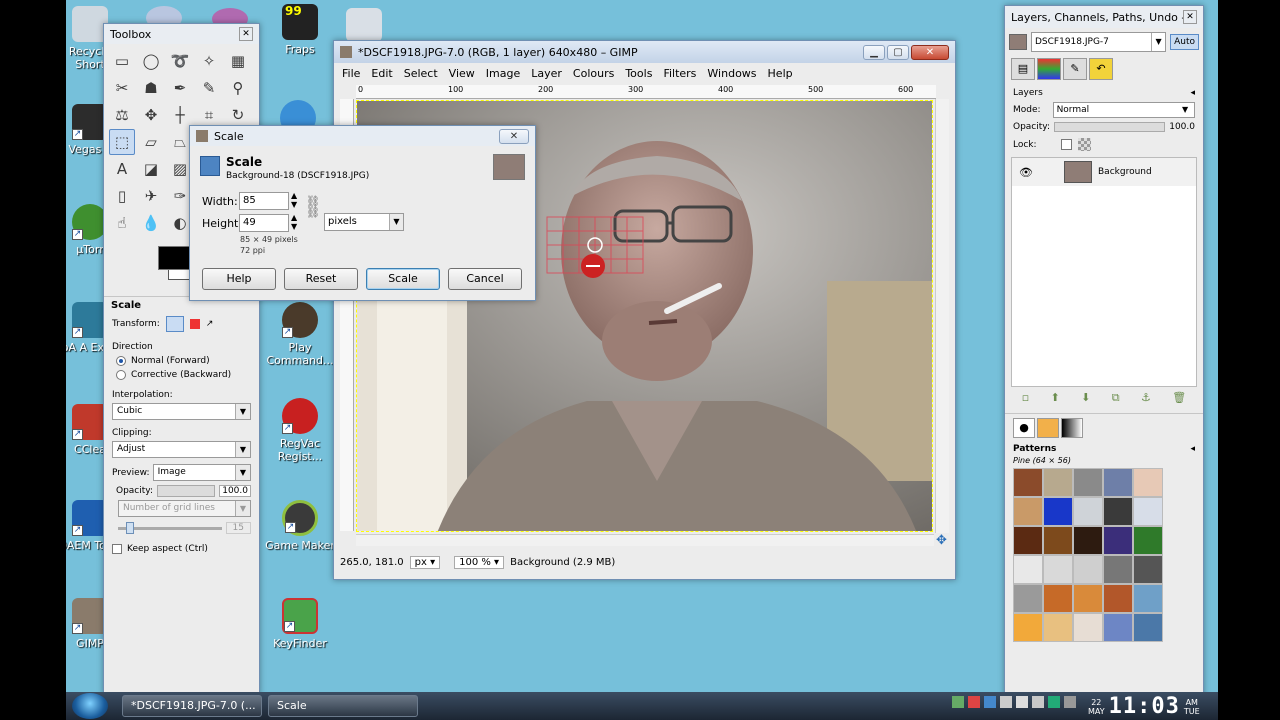 The width and height of the screenshot is (1280, 720). Describe the element at coordinates (181, 375) in the screenshot. I see `direction-corrective-radio: Corrective (Backward)` at that location.